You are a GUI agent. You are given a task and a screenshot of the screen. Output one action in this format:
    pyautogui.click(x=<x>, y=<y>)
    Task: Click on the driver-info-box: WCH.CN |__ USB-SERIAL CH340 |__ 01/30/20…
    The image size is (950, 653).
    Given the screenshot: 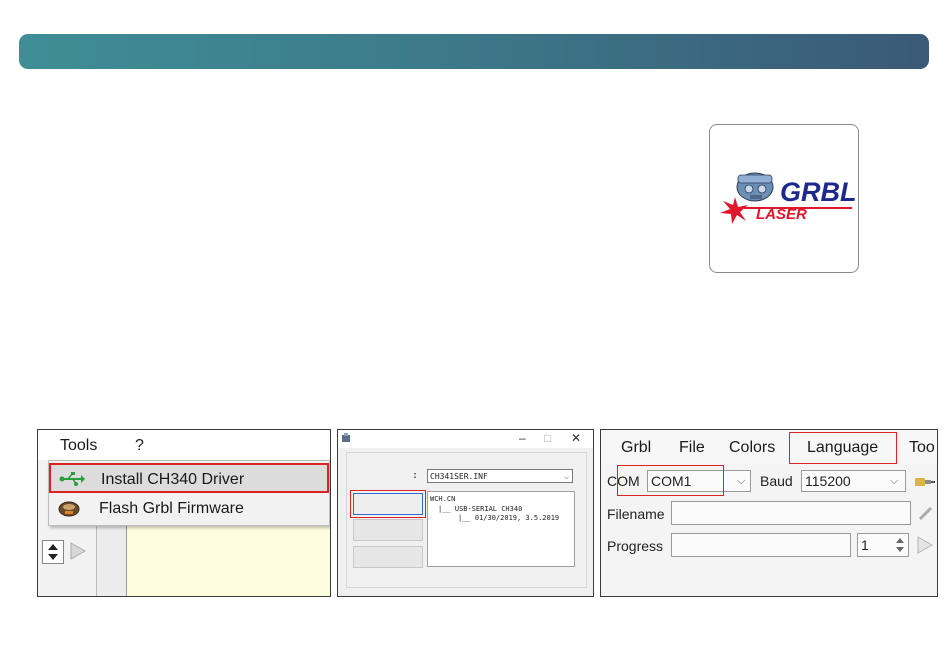 What is the action you would take?
    pyautogui.click(x=501, y=529)
    